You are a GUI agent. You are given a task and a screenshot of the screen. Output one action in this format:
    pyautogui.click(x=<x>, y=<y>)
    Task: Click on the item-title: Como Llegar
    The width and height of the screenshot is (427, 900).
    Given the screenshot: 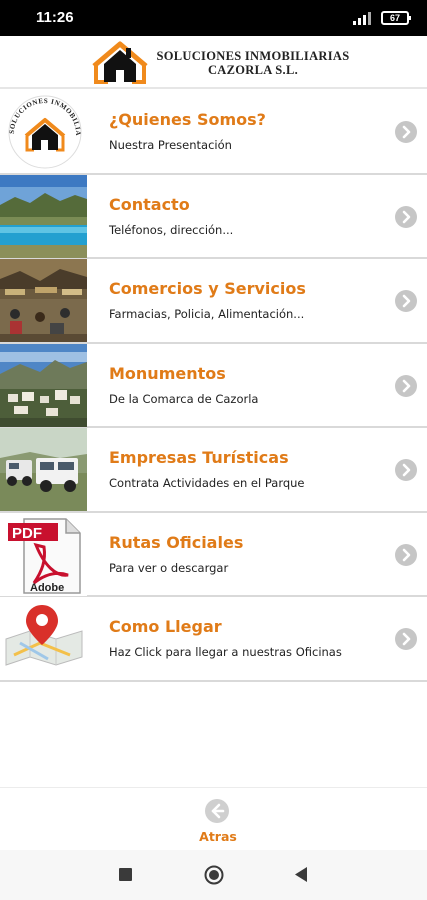 What is the action you would take?
    pyautogui.click(x=165, y=626)
    